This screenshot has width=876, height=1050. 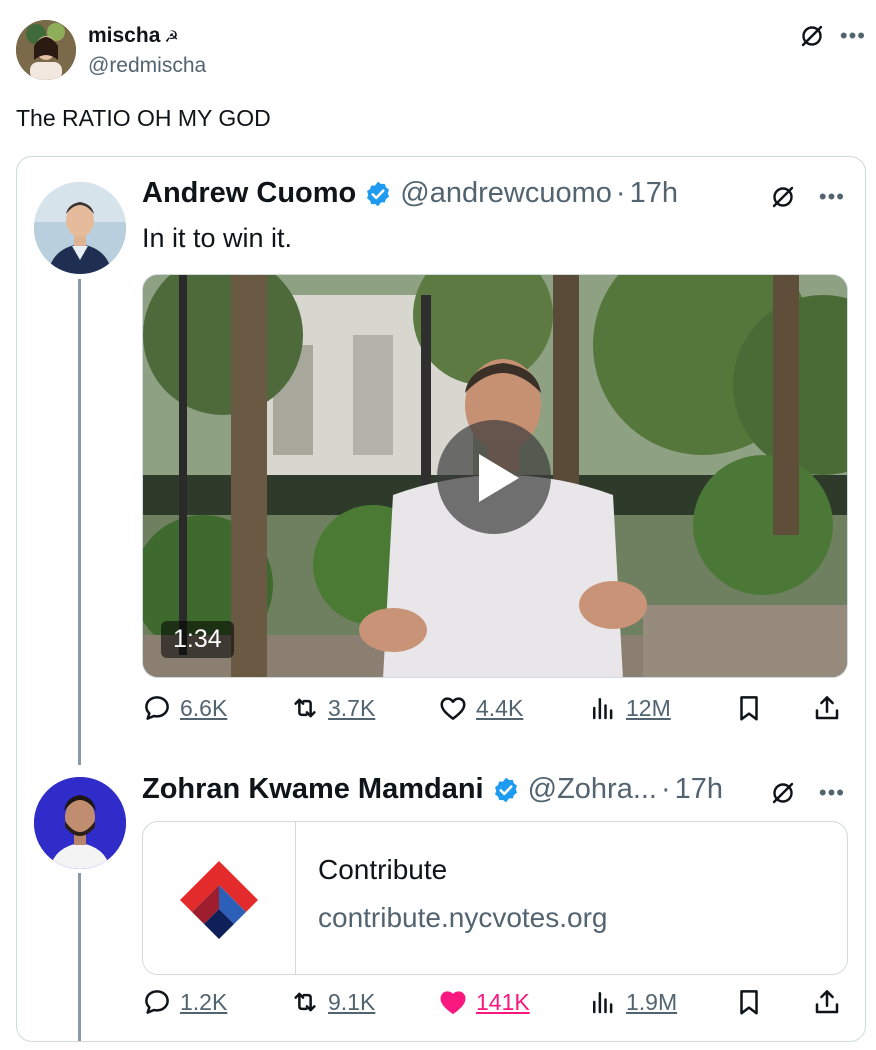 What do you see at coordinates (503, 1002) in the screenshot?
I see `like-count: 141K` at bounding box center [503, 1002].